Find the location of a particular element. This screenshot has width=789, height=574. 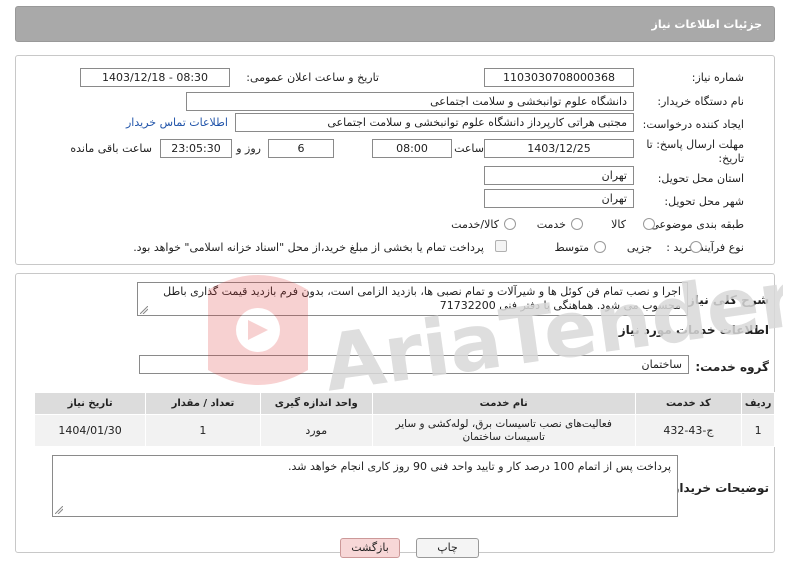

cell-date: 1404/01/30 is located at coordinates (90, 430).